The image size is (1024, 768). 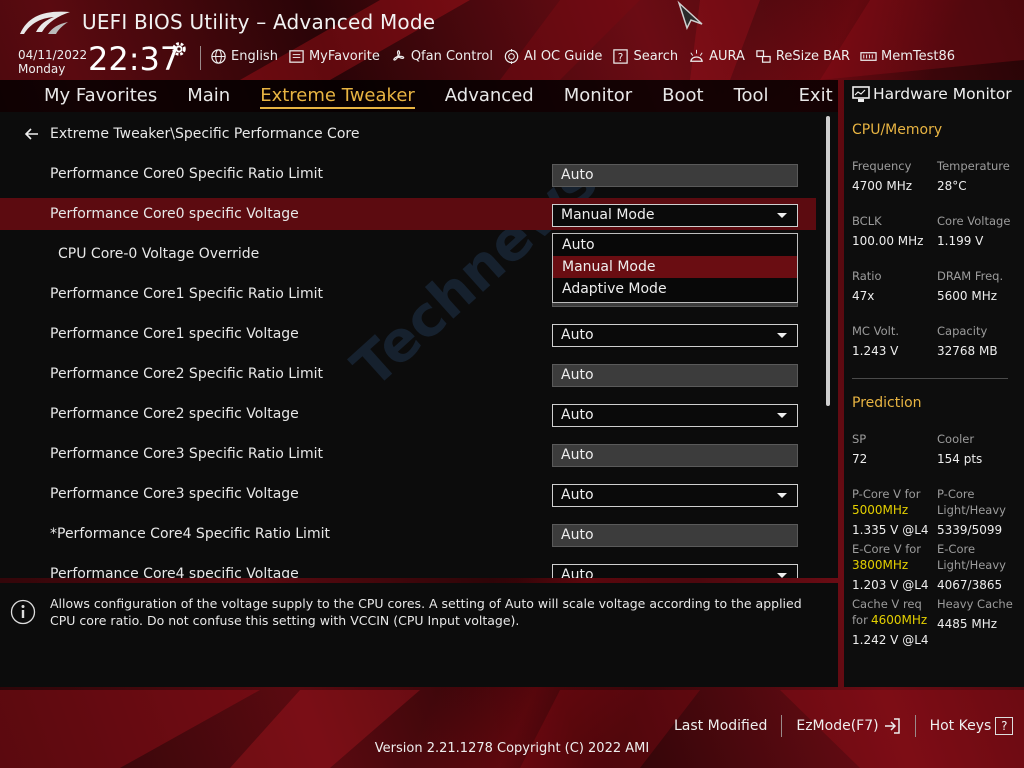 I want to click on footer-label: Last Modified, so click(x=721, y=726).